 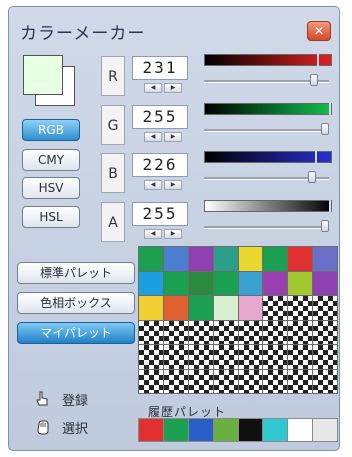 I want to click on select-label: 選択, so click(x=75, y=429).